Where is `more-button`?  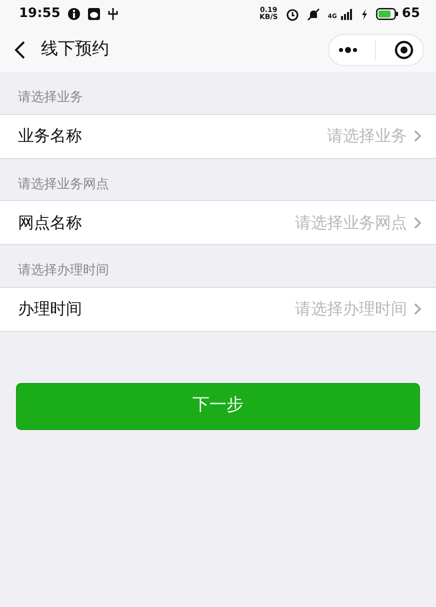 more-button is located at coordinates (348, 50).